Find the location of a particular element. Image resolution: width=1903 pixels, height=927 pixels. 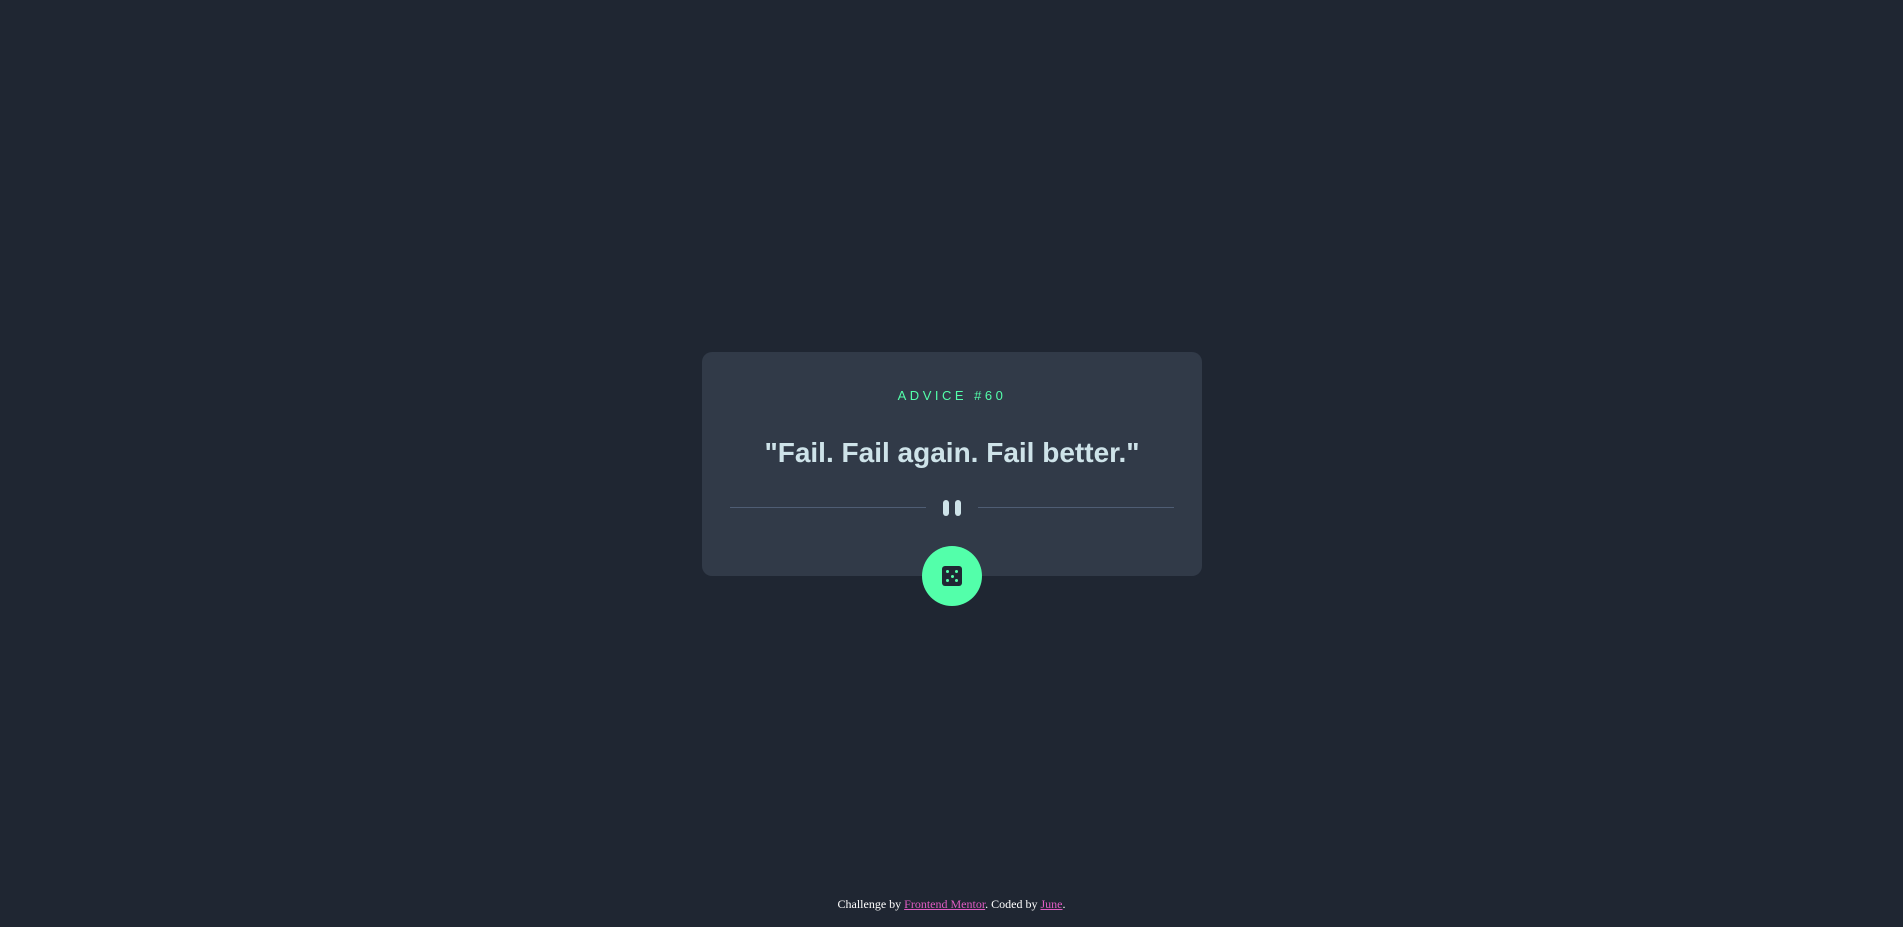

pause-icon is located at coordinates (952, 508).